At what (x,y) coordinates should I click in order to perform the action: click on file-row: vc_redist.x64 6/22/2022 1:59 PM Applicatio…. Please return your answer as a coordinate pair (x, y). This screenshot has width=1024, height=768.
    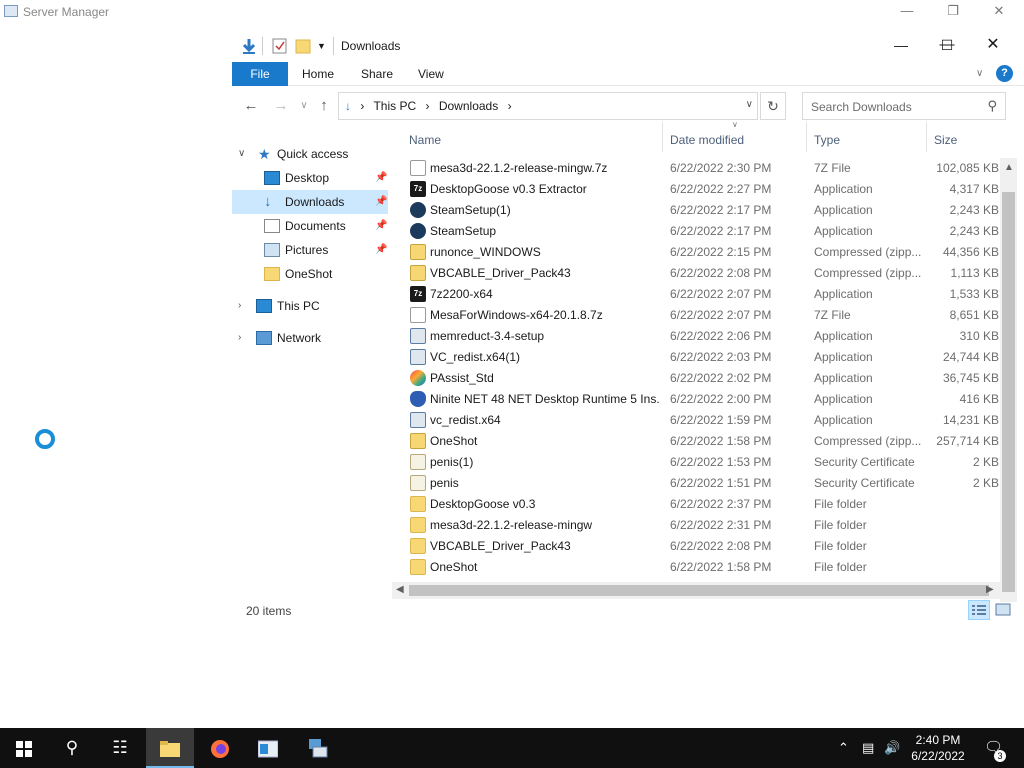
    Looking at the image, I should click on (700, 420).